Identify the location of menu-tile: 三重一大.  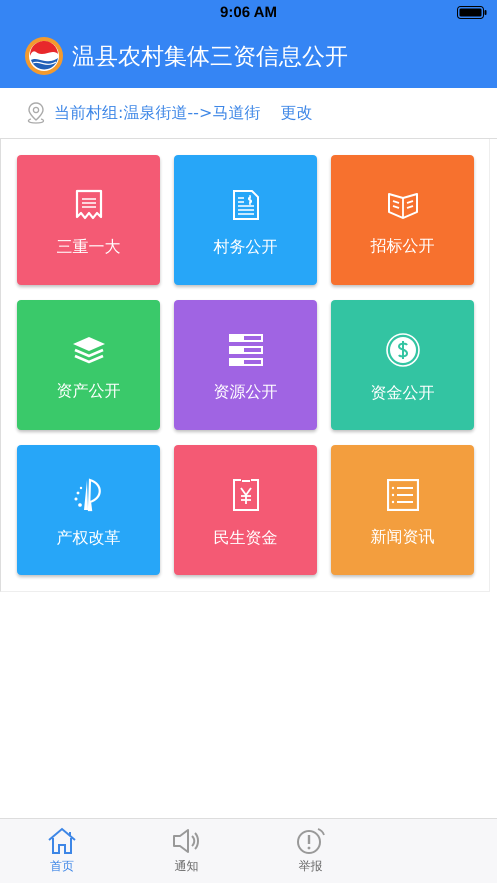
(88, 220).